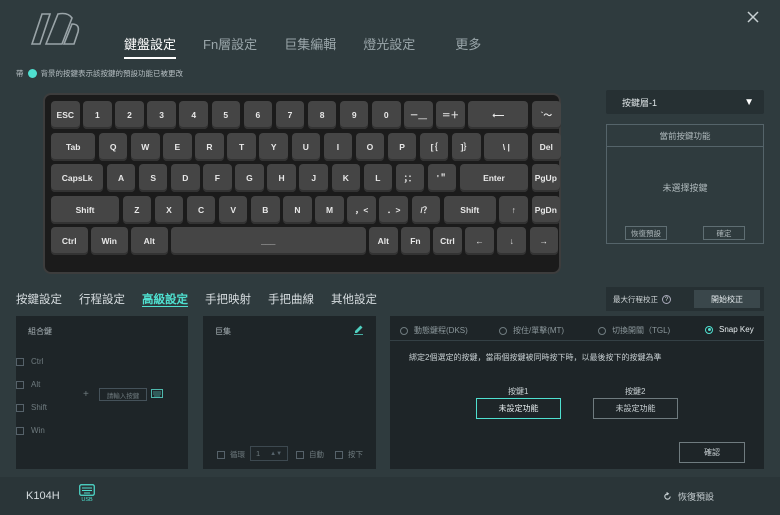  Describe the element at coordinates (258, 115) in the screenshot. I see `key-6: 6` at that location.